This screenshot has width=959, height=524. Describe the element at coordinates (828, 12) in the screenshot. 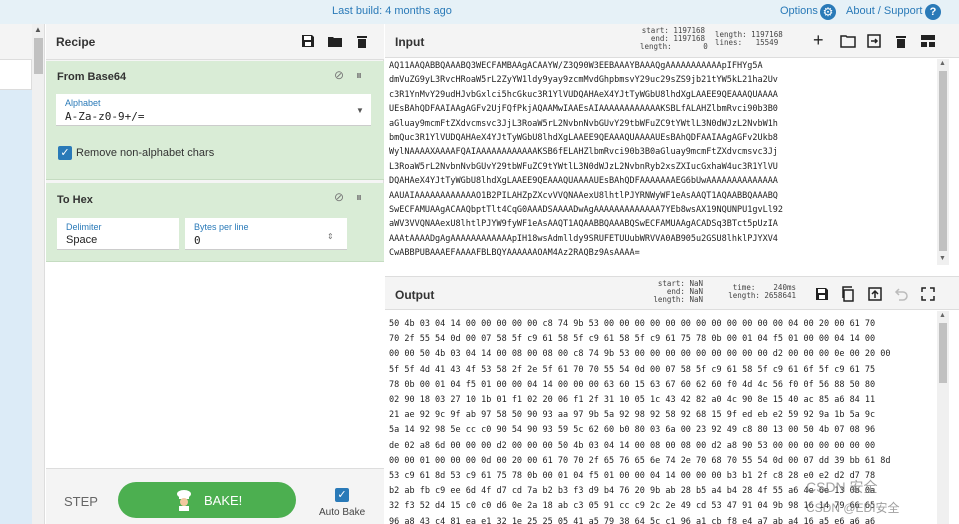

I see `gear-icon: ⚙` at that location.